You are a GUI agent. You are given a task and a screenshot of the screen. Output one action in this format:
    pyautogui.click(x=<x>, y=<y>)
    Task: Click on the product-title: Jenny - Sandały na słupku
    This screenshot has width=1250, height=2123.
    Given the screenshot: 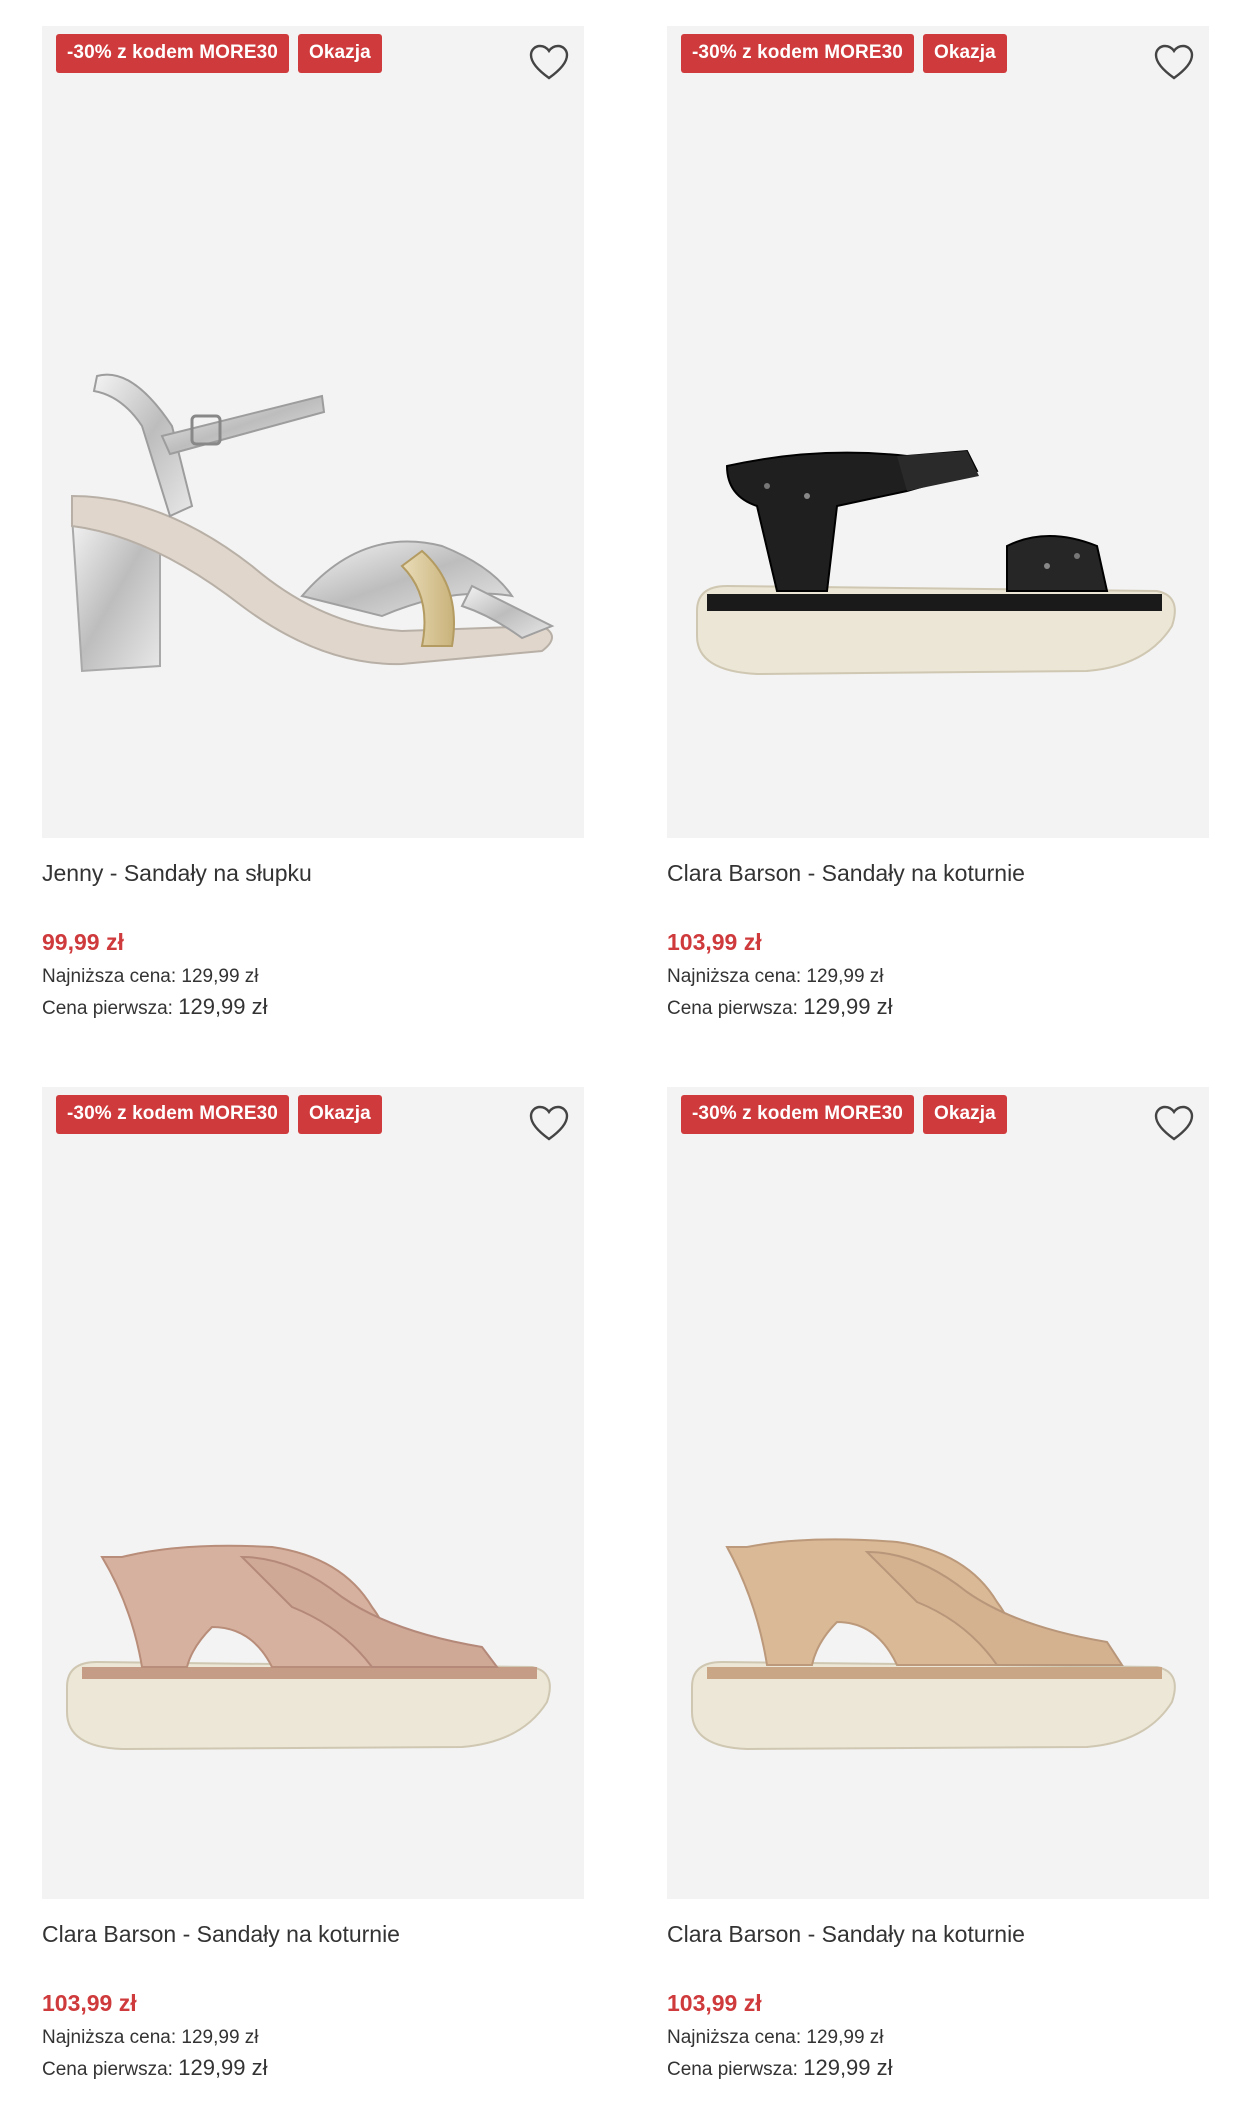 What is the action you would take?
    pyautogui.click(x=313, y=873)
    